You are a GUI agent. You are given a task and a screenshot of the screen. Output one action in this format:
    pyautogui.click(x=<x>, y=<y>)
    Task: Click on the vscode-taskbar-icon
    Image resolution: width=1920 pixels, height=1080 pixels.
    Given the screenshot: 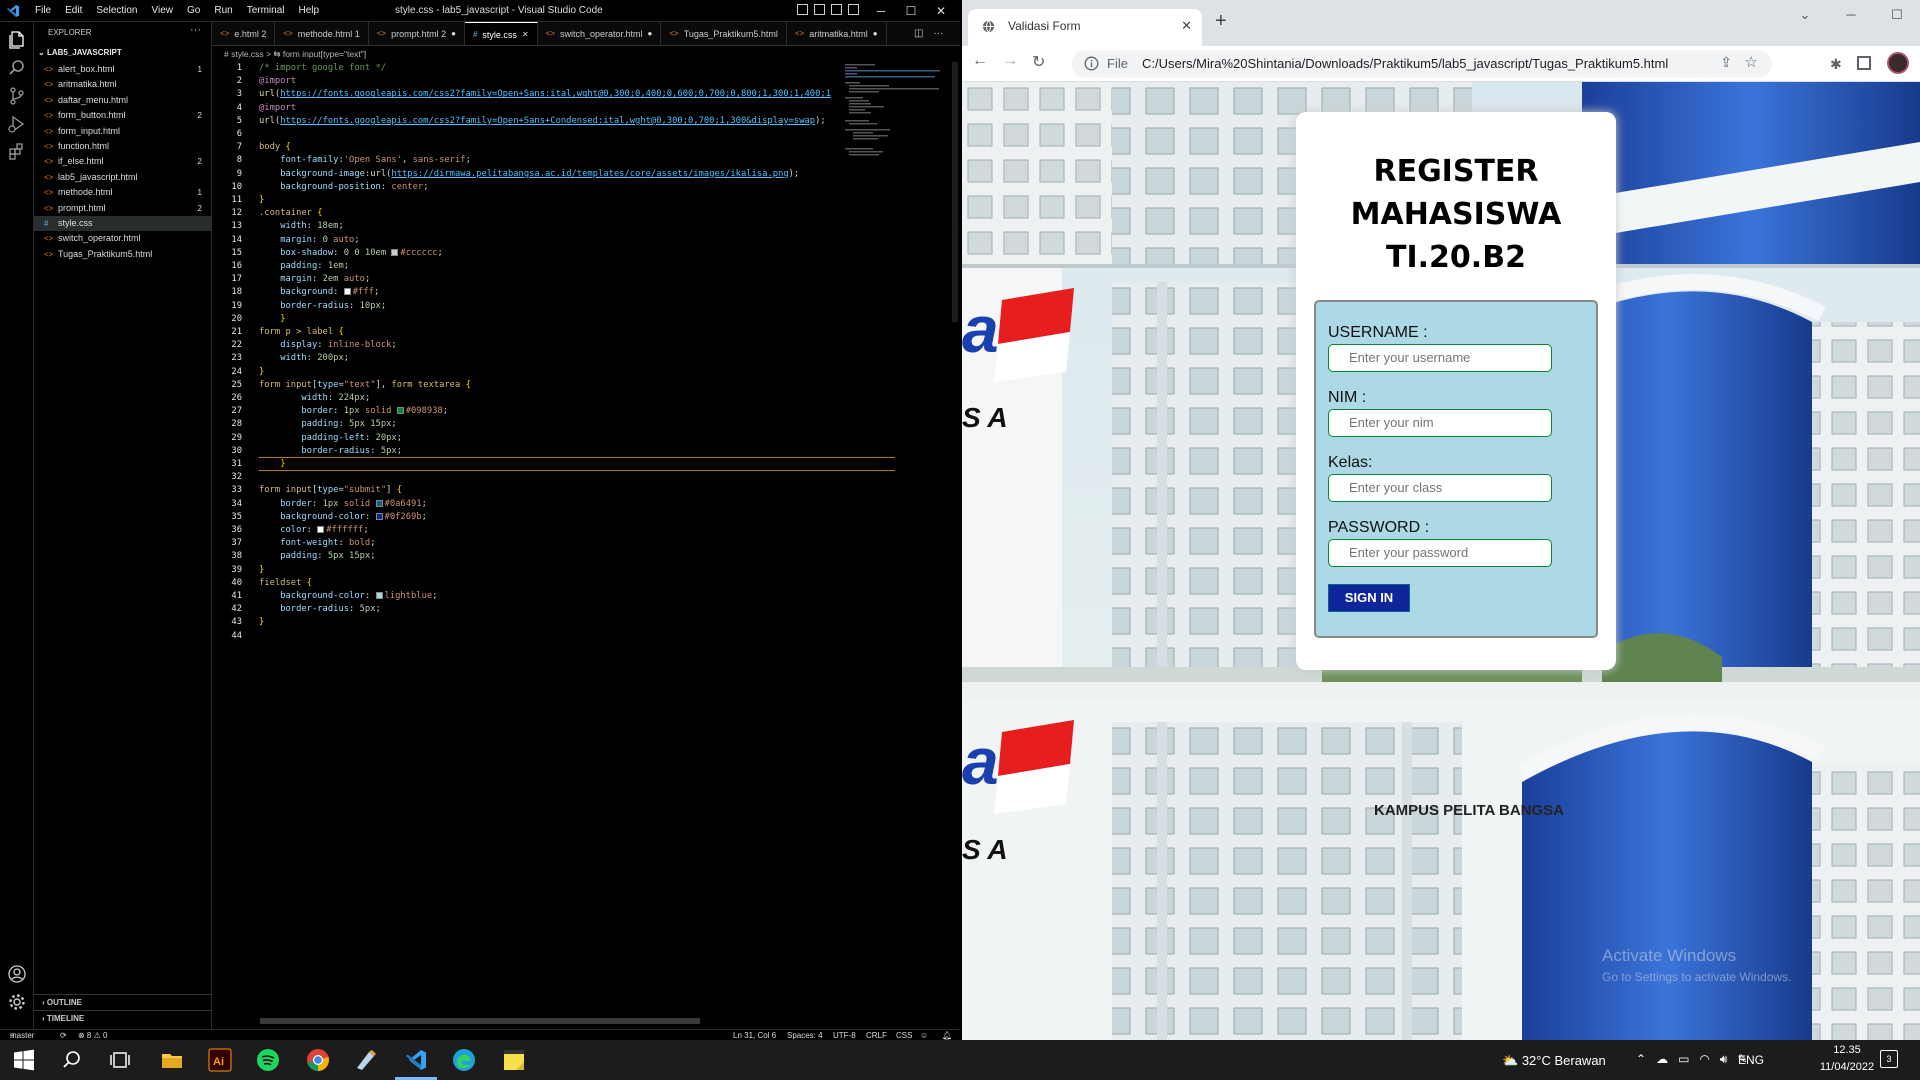 What is the action you would take?
    pyautogui.click(x=416, y=1060)
    